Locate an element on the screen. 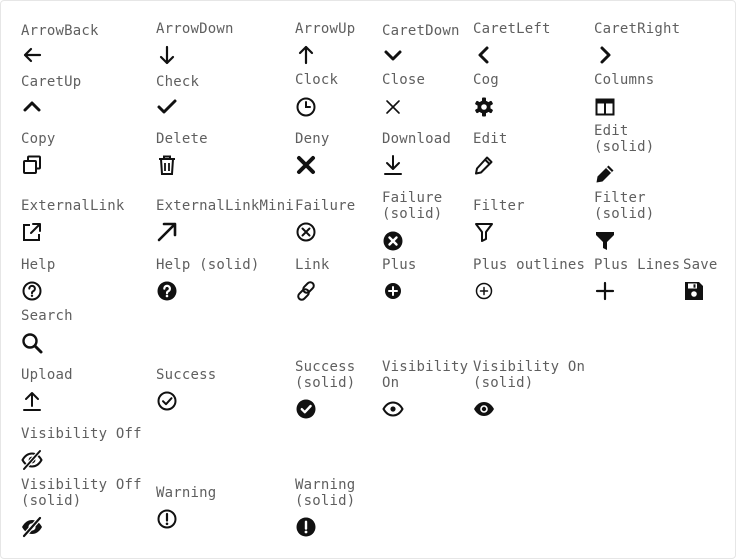  external-link-icon is located at coordinates (32, 232).